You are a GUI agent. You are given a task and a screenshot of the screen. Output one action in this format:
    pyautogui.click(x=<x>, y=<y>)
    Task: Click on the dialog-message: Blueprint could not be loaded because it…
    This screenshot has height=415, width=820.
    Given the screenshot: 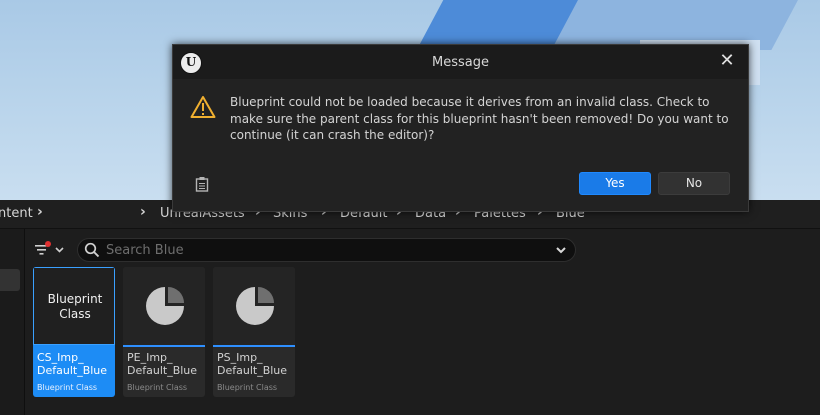 What is the action you would take?
    pyautogui.click(x=479, y=118)
    